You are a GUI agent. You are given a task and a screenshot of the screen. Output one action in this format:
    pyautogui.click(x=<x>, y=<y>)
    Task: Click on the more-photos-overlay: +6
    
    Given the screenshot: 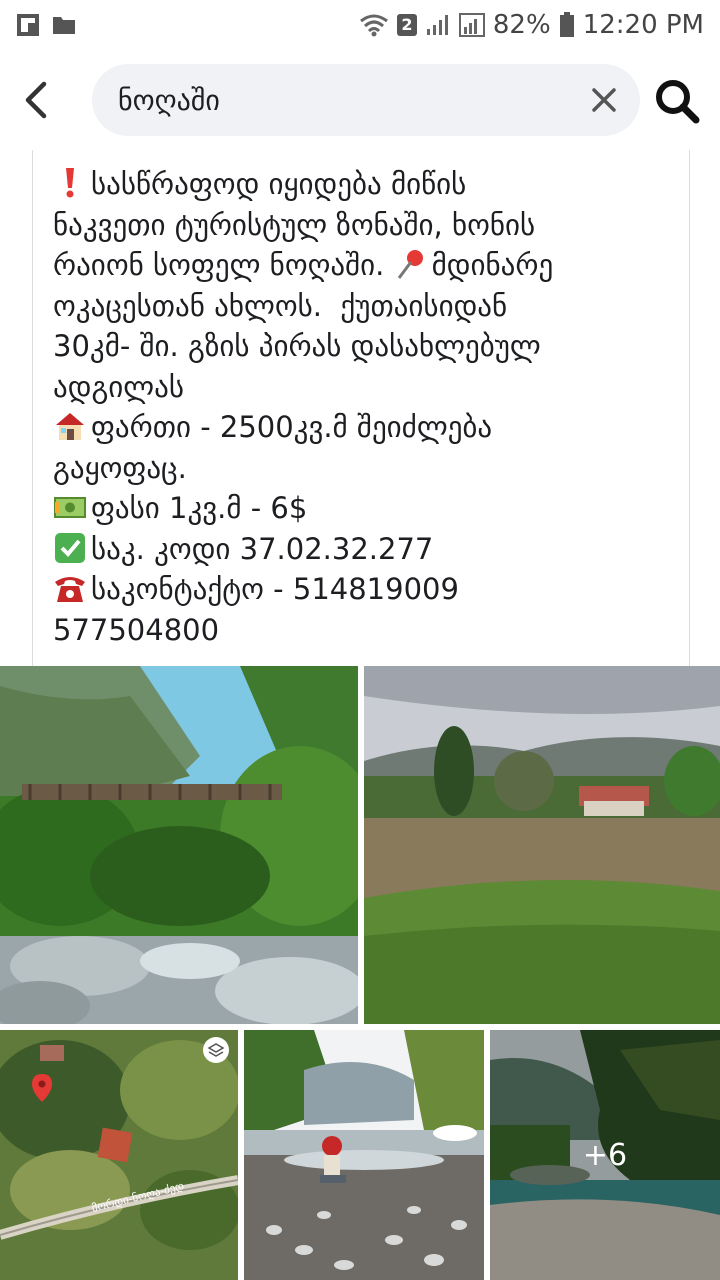 What is the action you would take?
    pyautogui.click(x=605, y=1155)
    